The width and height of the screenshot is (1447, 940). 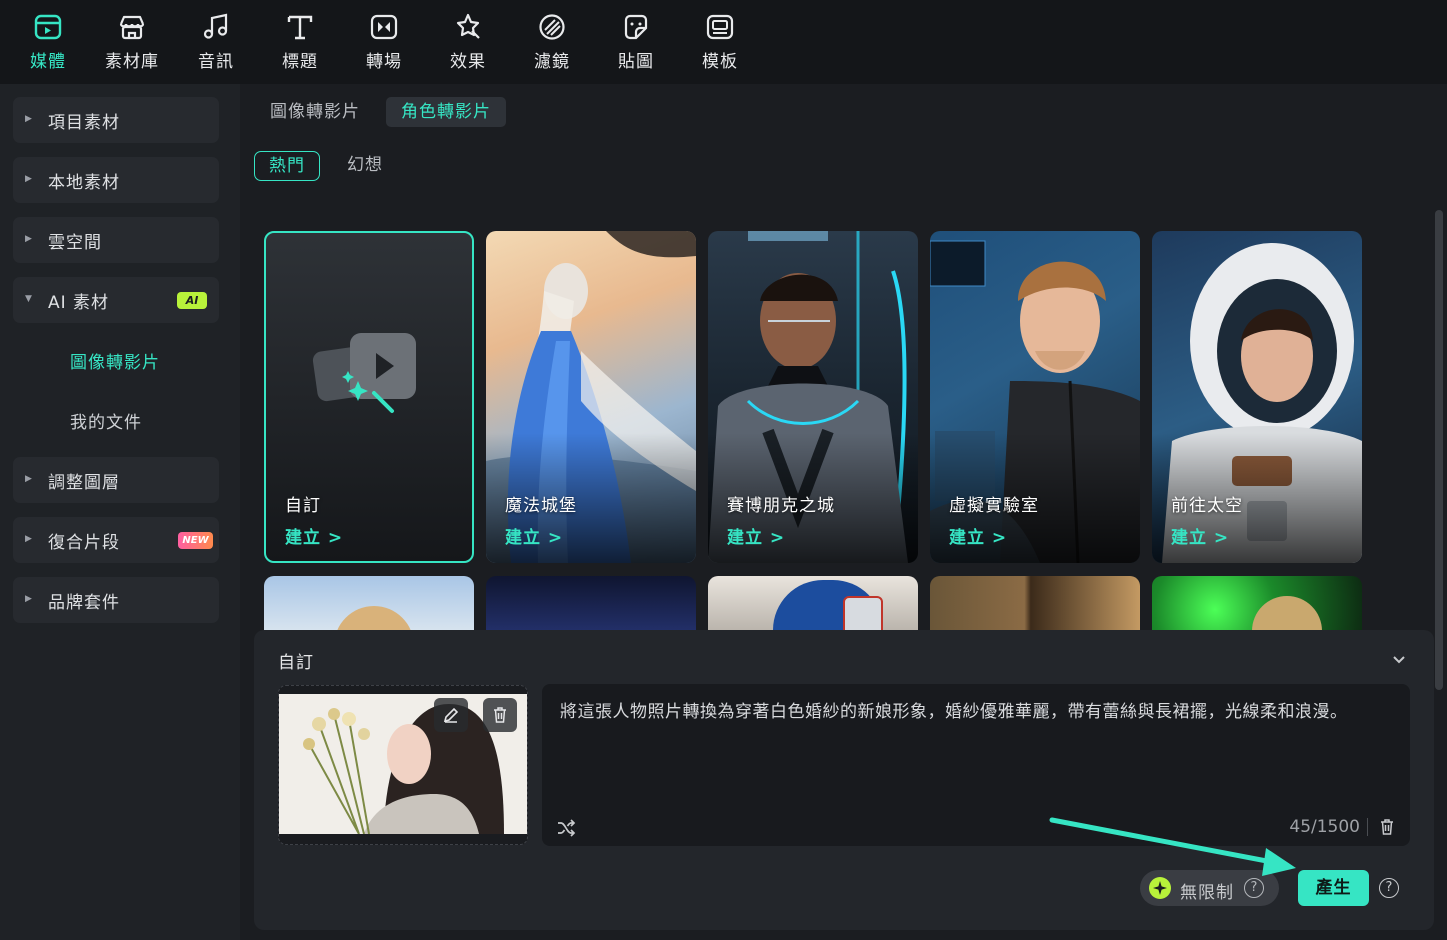 I want to click on store-icon, so click(x=132, y=27).